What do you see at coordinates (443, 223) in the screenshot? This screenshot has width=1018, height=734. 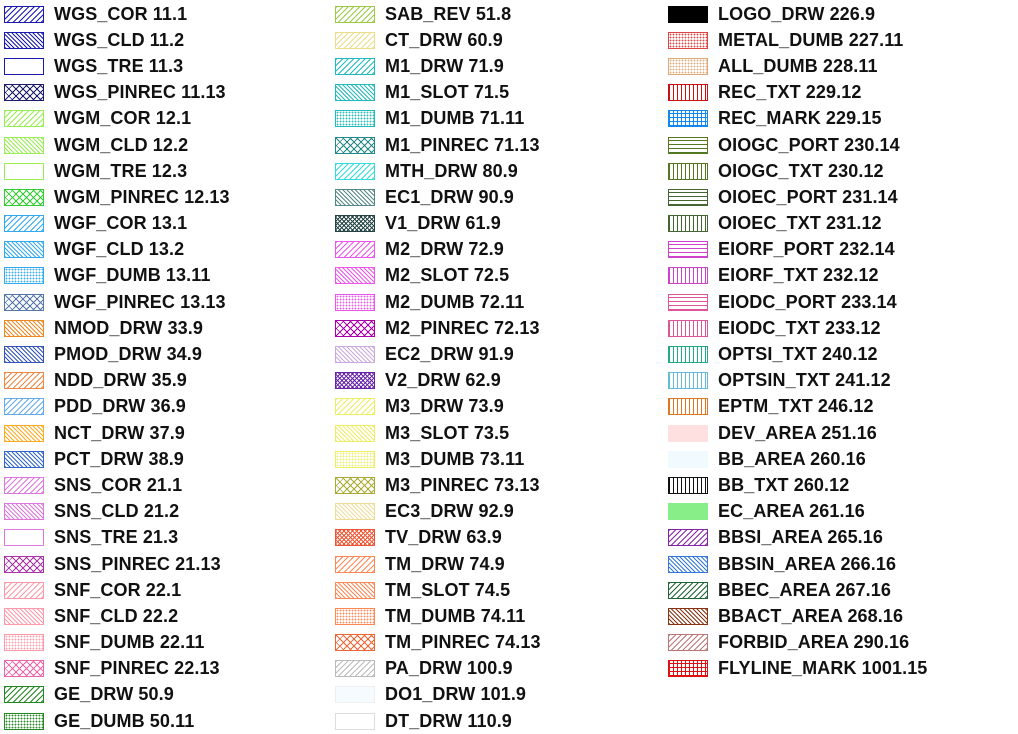 I see `layer-label: V1_DRW 61.9` at bounding box center [443, 223].